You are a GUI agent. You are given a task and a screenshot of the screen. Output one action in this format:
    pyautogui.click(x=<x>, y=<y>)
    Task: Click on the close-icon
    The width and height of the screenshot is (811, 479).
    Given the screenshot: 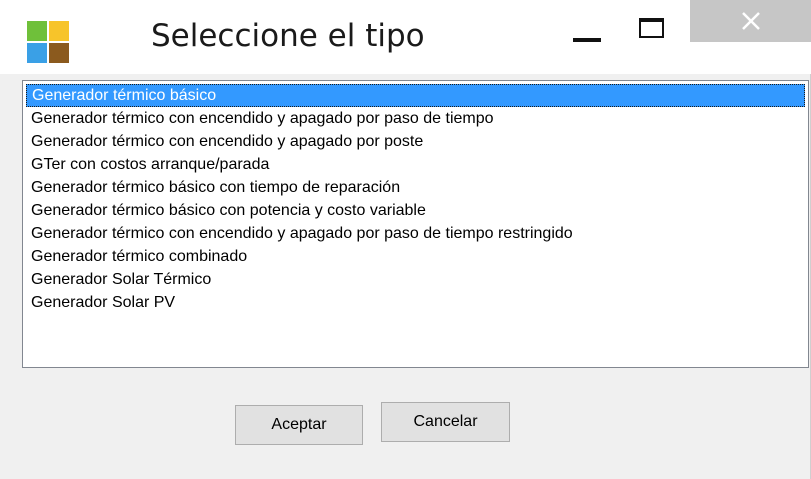 What is the action you would take?
    pyautogui.click(x=751, y=21)
    